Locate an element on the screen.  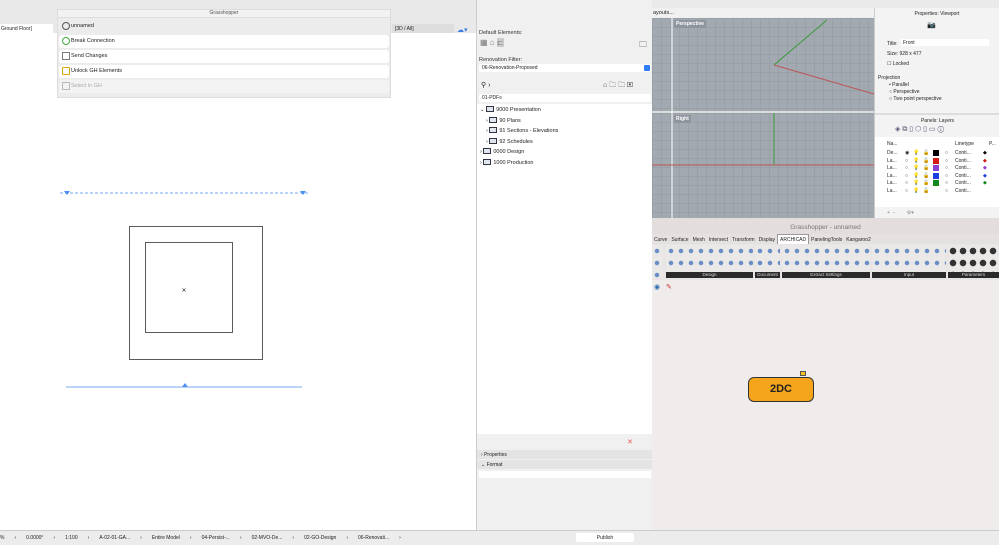
status-item: Entire Model is located at coordinates (166, 538).